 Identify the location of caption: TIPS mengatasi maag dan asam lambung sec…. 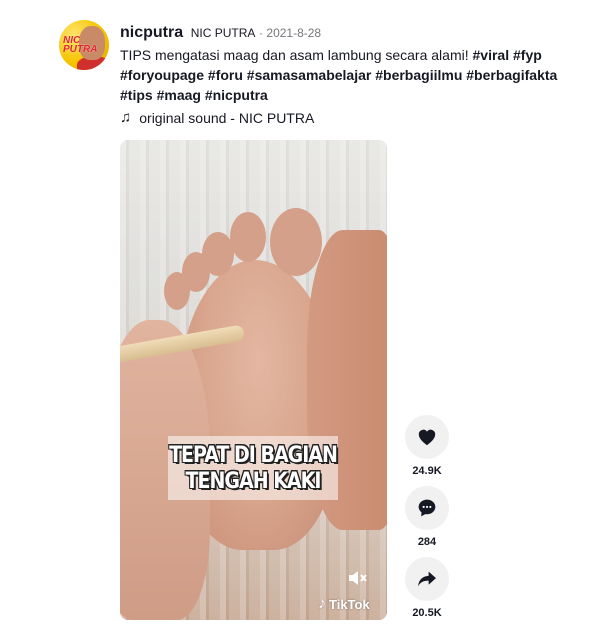
(340, 75).